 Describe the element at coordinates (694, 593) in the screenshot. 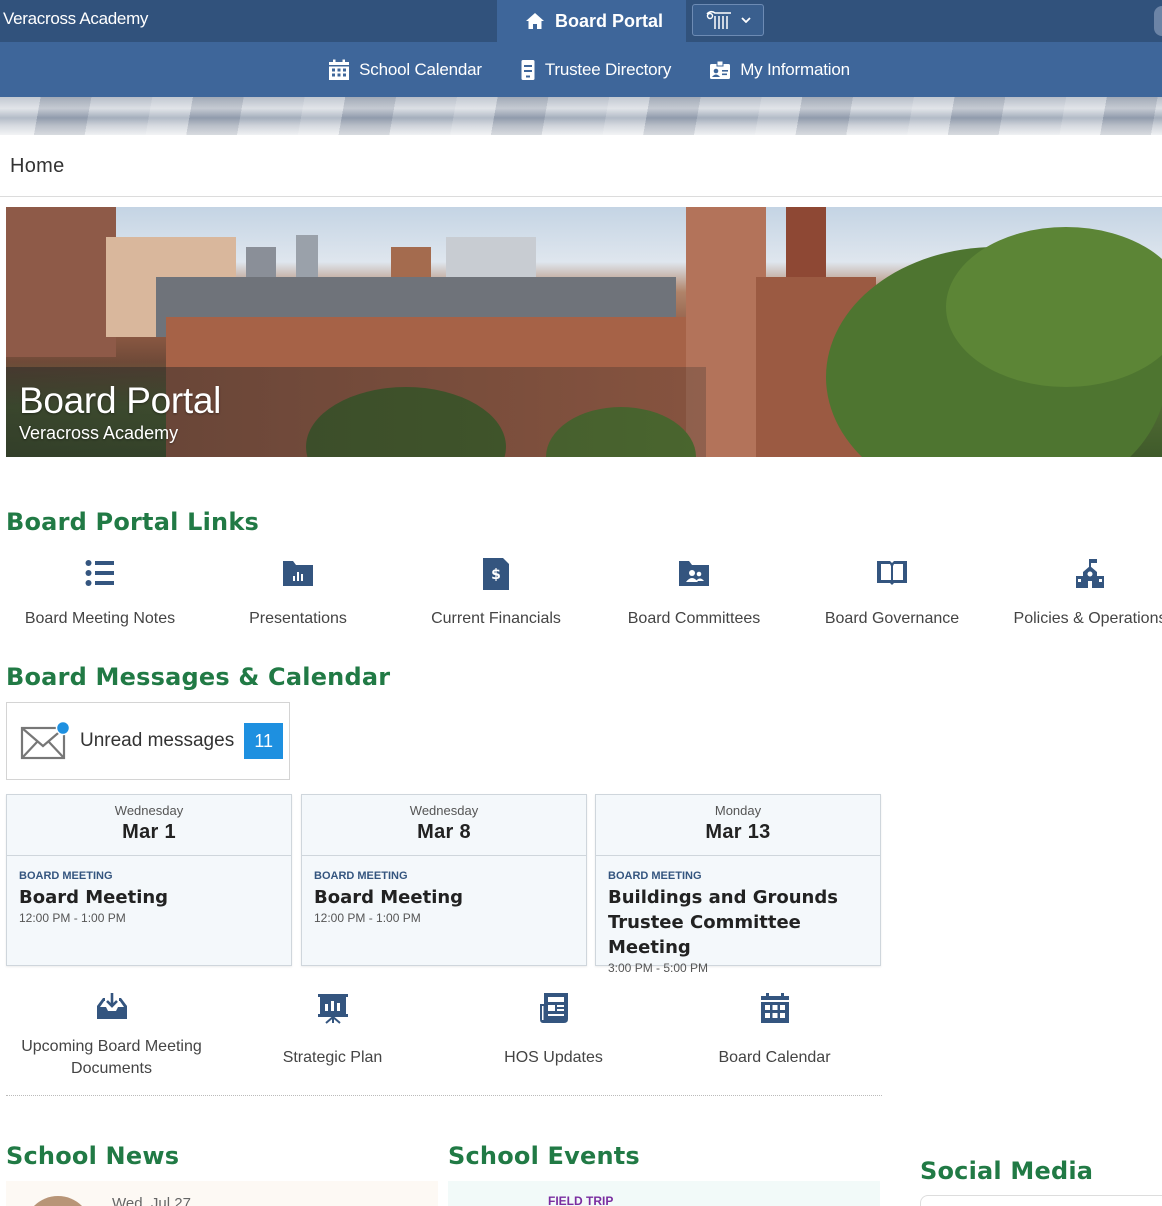

I see `link-board-committees: Board Committees` at that location.